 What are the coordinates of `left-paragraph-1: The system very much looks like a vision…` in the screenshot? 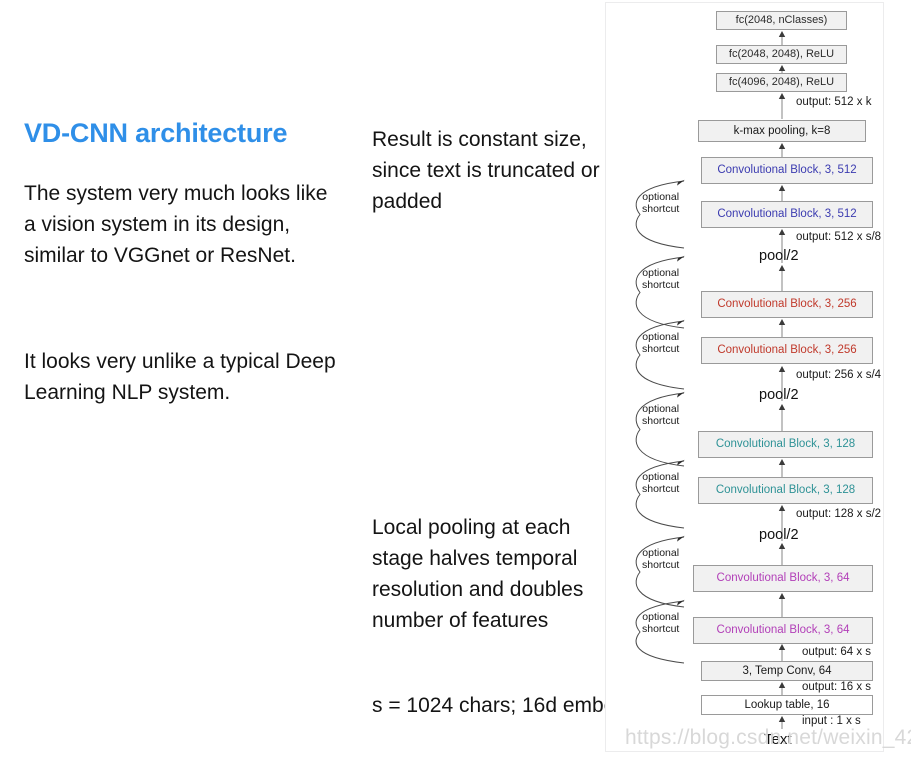 It's located at (176, 224).